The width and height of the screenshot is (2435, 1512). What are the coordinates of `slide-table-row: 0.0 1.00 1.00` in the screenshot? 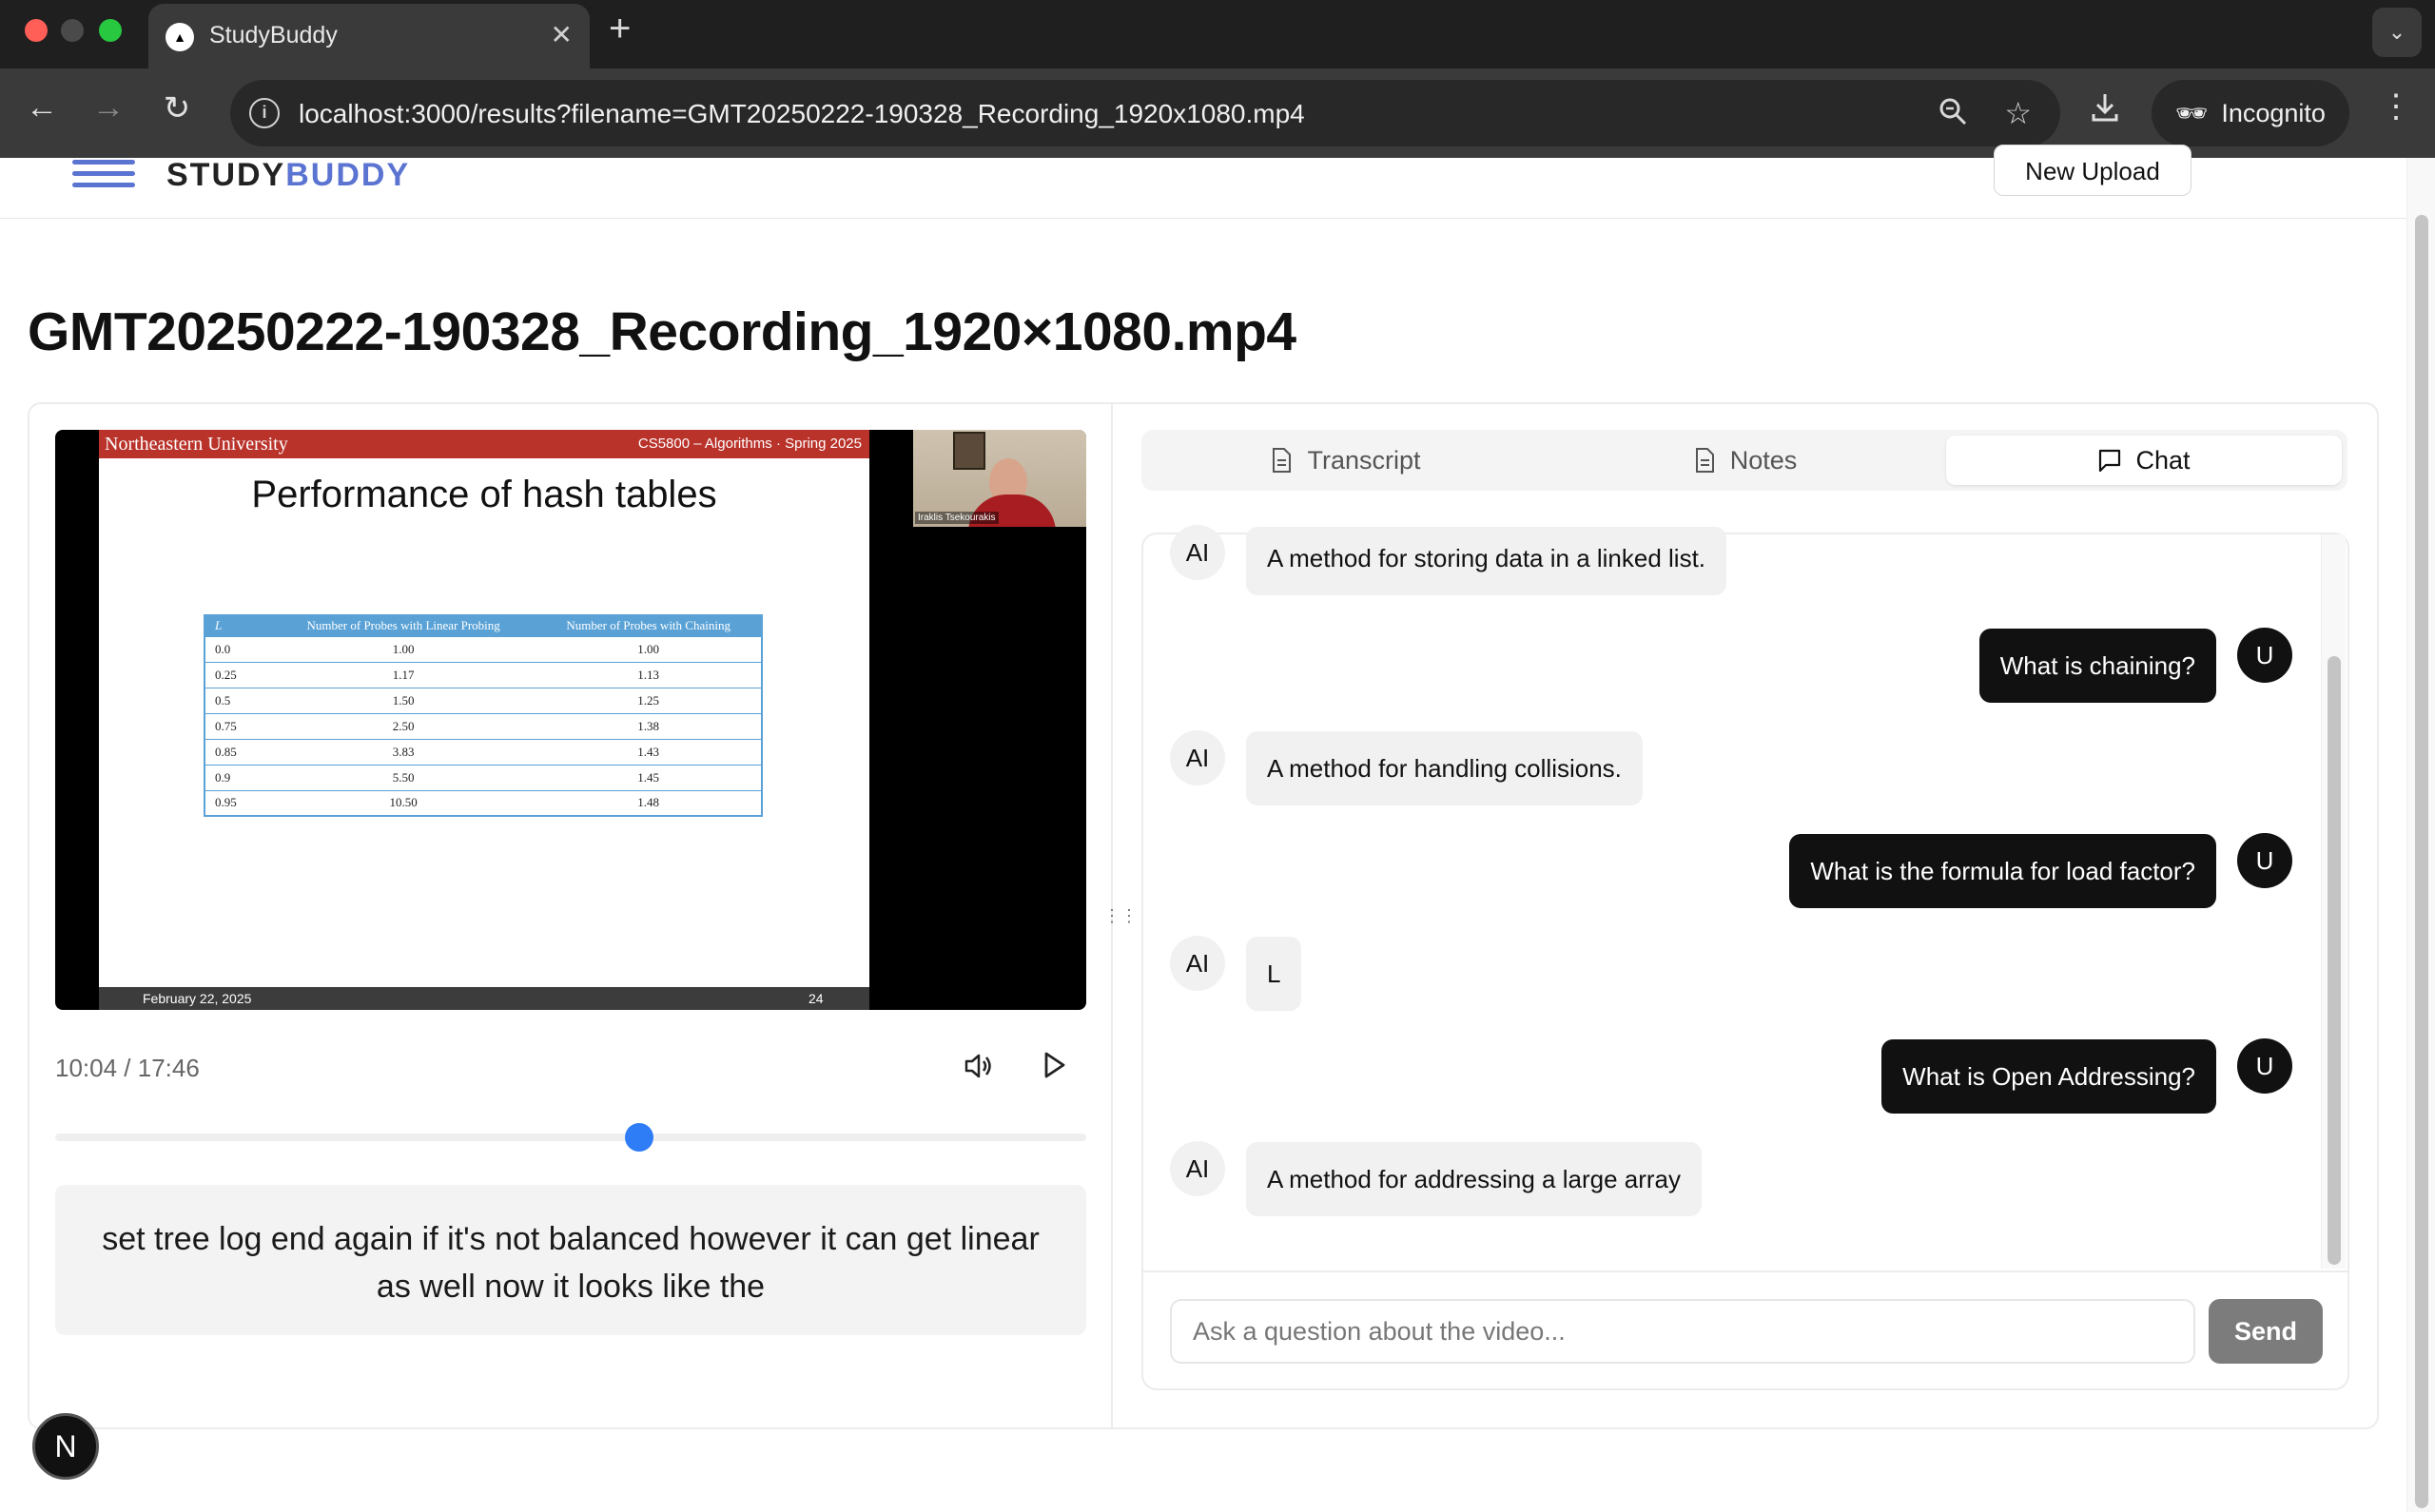 It's located at (484, 648).